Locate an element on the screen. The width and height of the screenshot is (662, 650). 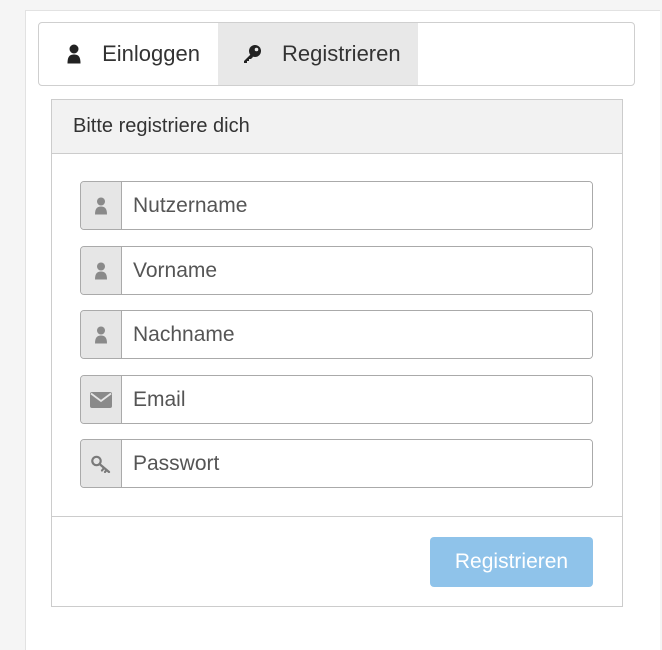
password-group is located at coordinates (336, 463).